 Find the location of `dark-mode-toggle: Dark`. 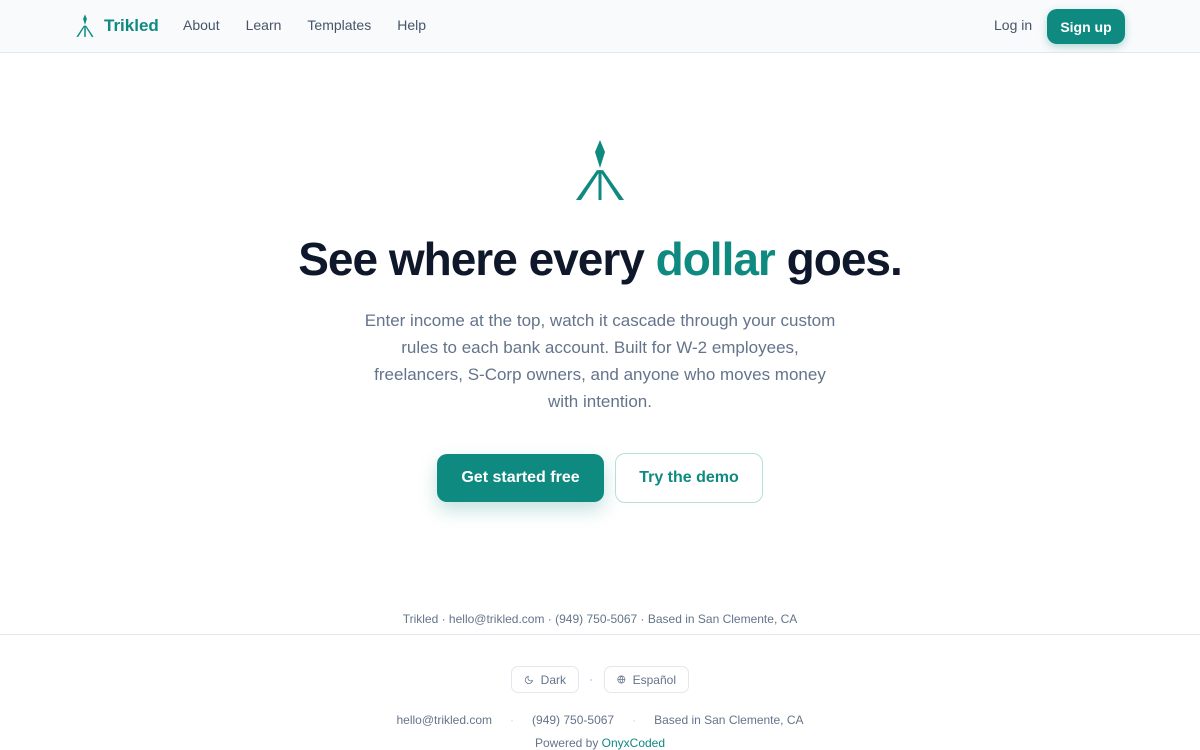

dark-mode-toggle: Dark is located at coordinates (545, 679).